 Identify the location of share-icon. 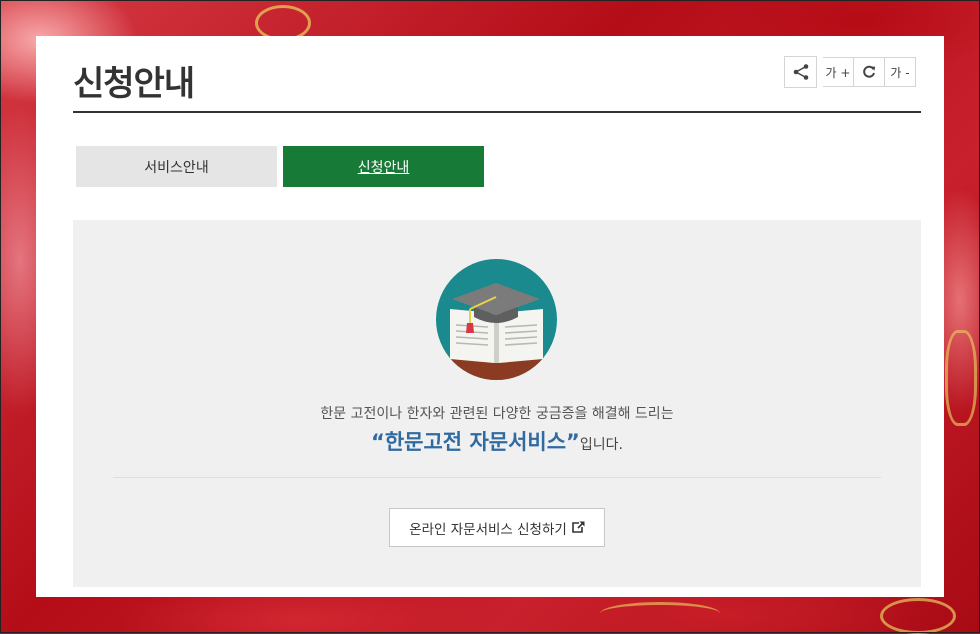
(800, 72).